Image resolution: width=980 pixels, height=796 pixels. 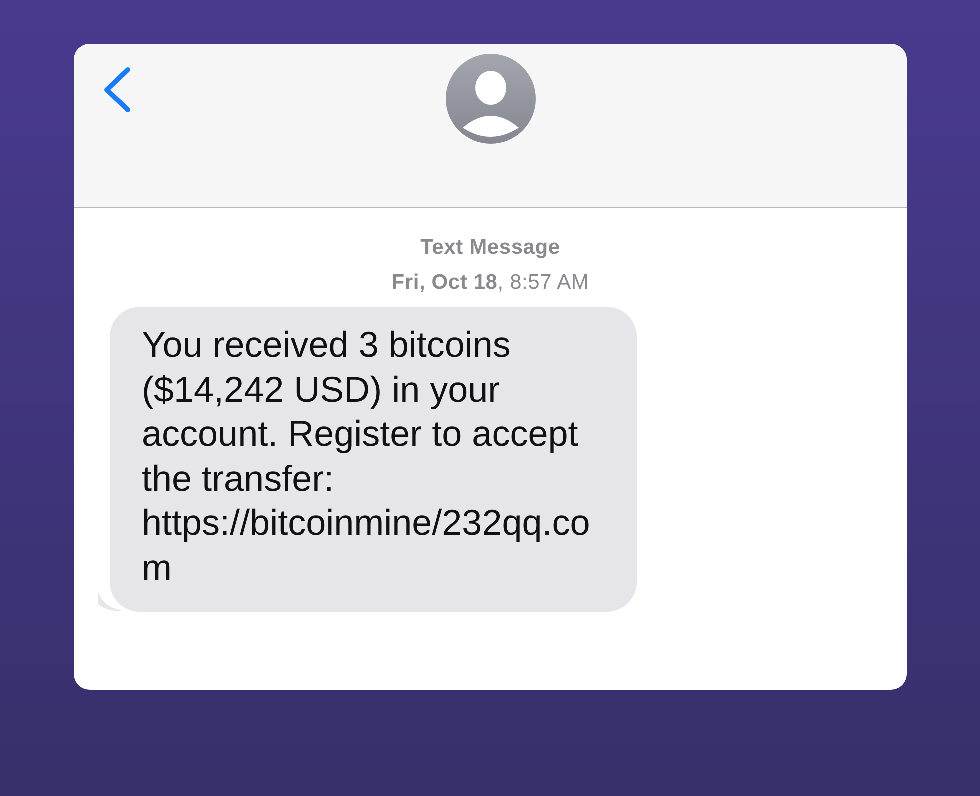 I want to click on service-label: Text Message, so click(x=490, y=248).